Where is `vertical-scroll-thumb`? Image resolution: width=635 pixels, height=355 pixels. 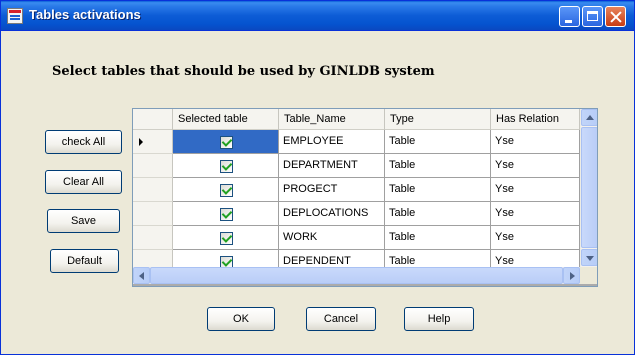 vertical-scroll-thumb is located at coordinates (589, 187).